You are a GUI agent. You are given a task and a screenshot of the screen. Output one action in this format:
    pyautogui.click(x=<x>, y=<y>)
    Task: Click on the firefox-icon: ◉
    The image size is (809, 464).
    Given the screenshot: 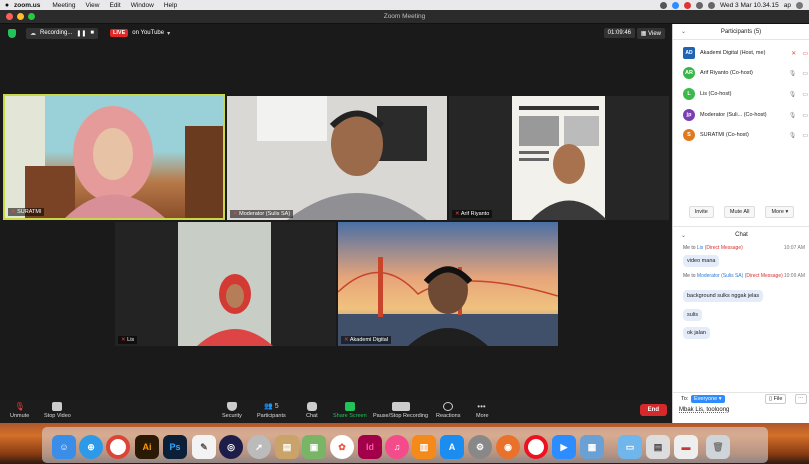 What is the action you would take?
    pyautogui.click(x=508, y=447)
    